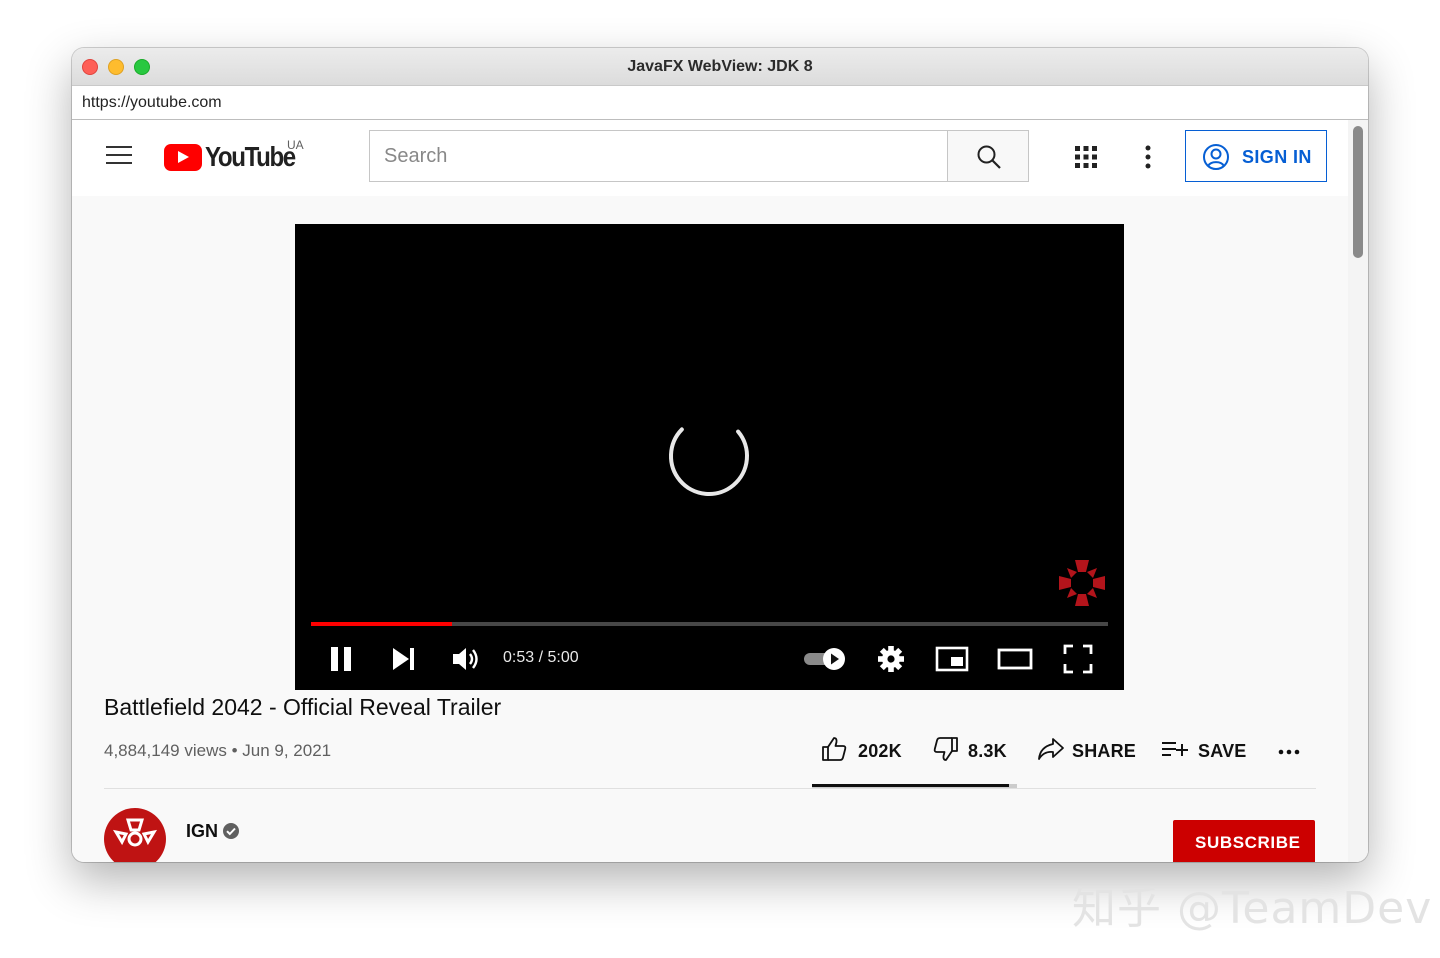 This screenshot has width=1440, height=958. I want to click on apps-grid-icon, so click(1086, 157).